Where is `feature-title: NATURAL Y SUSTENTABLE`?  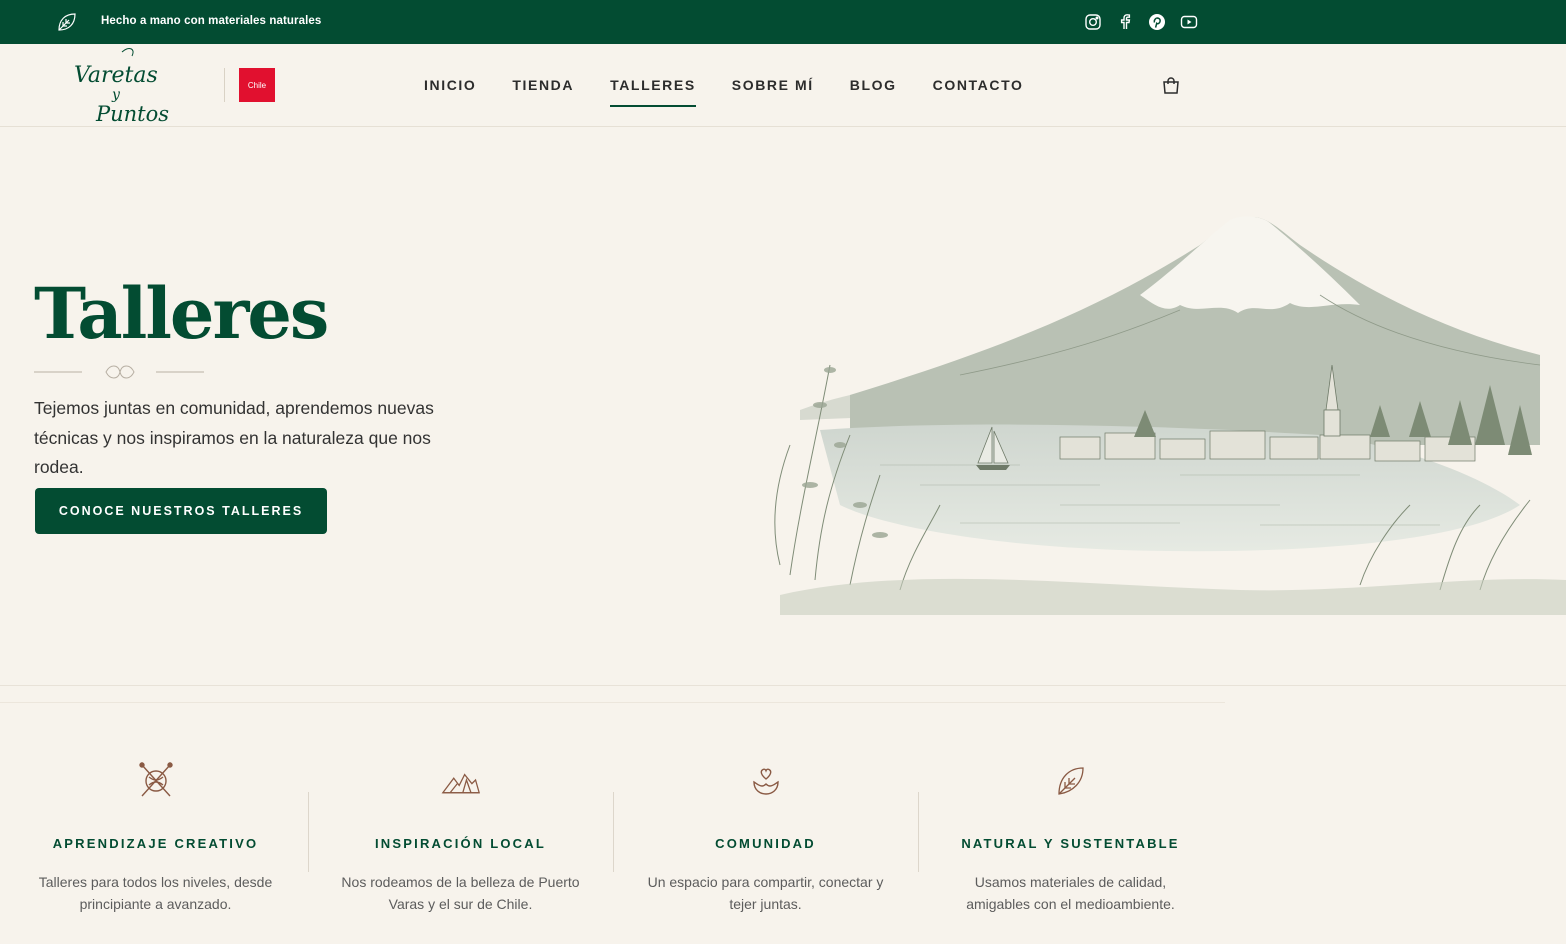 feature-title: NATURAL Y SUSTENTABLE is located at coordinates (1070, 843).